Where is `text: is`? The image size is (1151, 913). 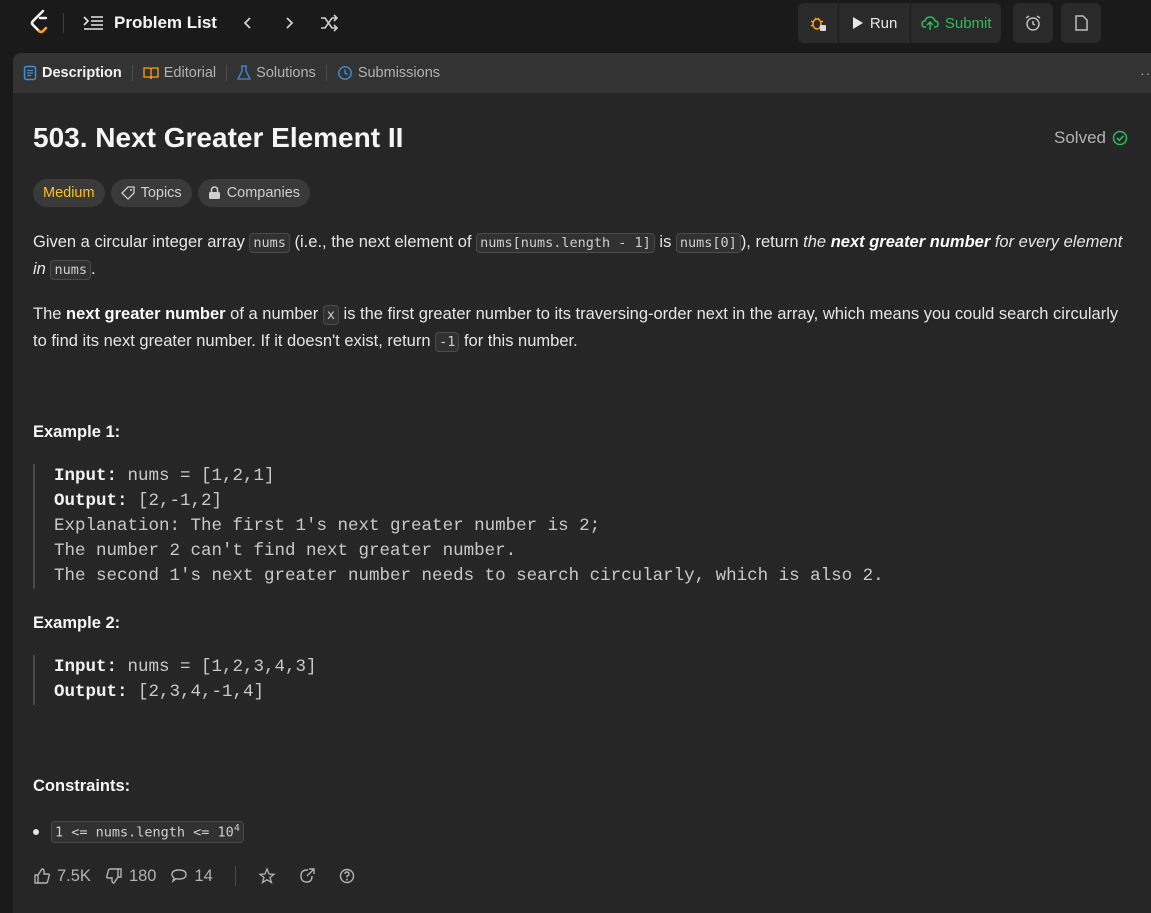 text: is is located at coordinates (665, 242).